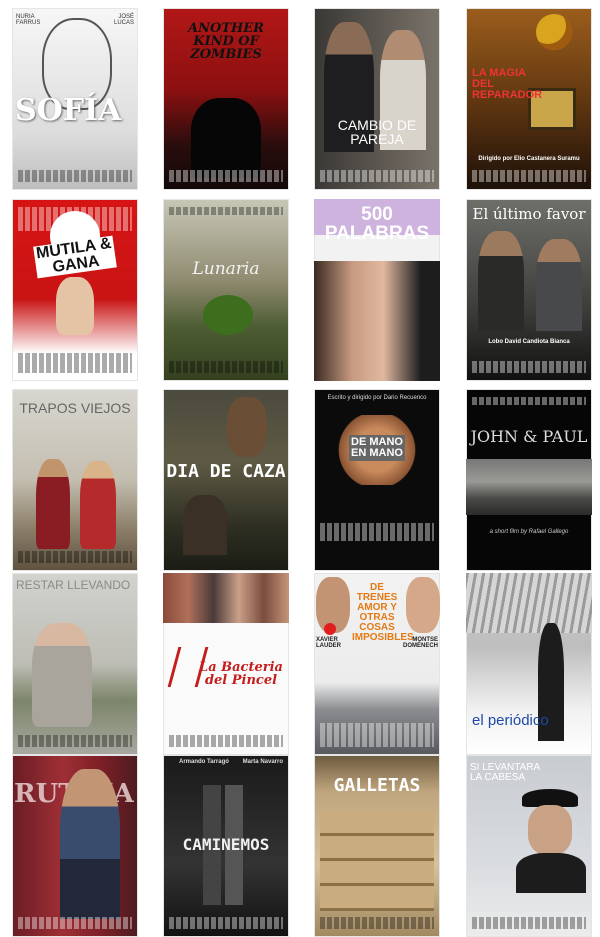 This screenshot has width=600, height=937. I want to click on poster-title: CAMBIO DE PAREJA, so click(377, 132).